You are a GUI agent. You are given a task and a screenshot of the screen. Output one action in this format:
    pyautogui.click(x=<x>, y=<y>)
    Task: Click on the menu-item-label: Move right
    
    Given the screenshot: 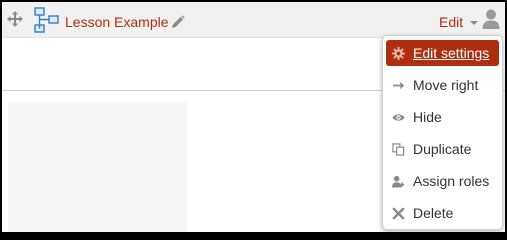 What is the action you would take?
    pyautogui.click(x=446, y=85)
    